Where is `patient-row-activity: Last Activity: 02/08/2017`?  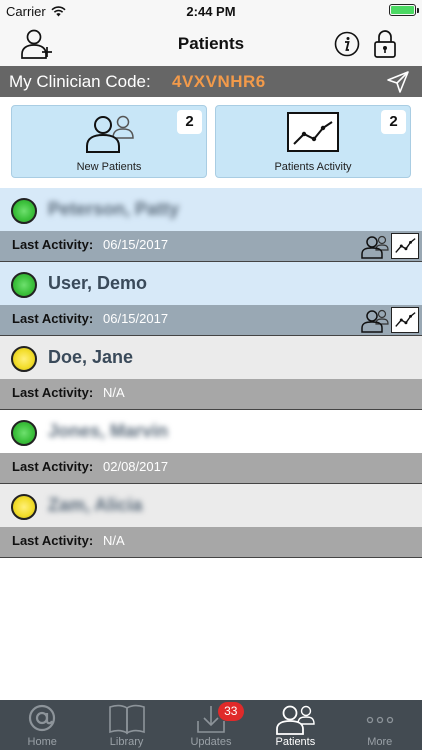
patient-row-activity: Last Activity: 02/08/2017 is located at coordinates (211, 468).